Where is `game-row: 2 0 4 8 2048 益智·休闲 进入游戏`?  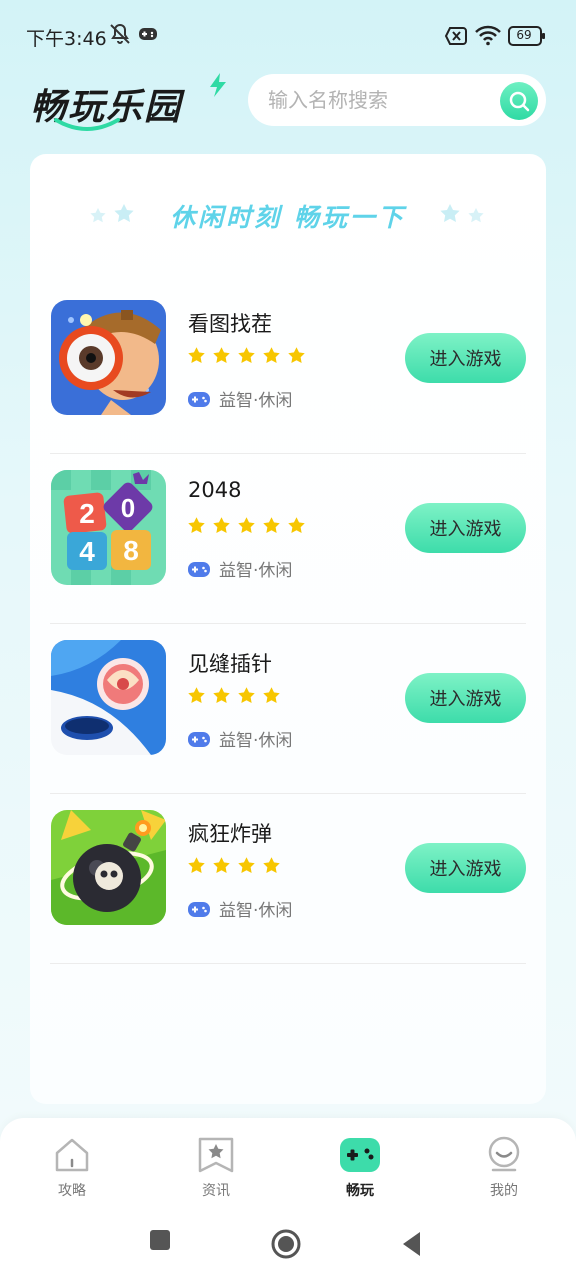 game-row: 2 0 4 8 2048 益智·休闲 进入游戏 is located at coordinates (288, 539).